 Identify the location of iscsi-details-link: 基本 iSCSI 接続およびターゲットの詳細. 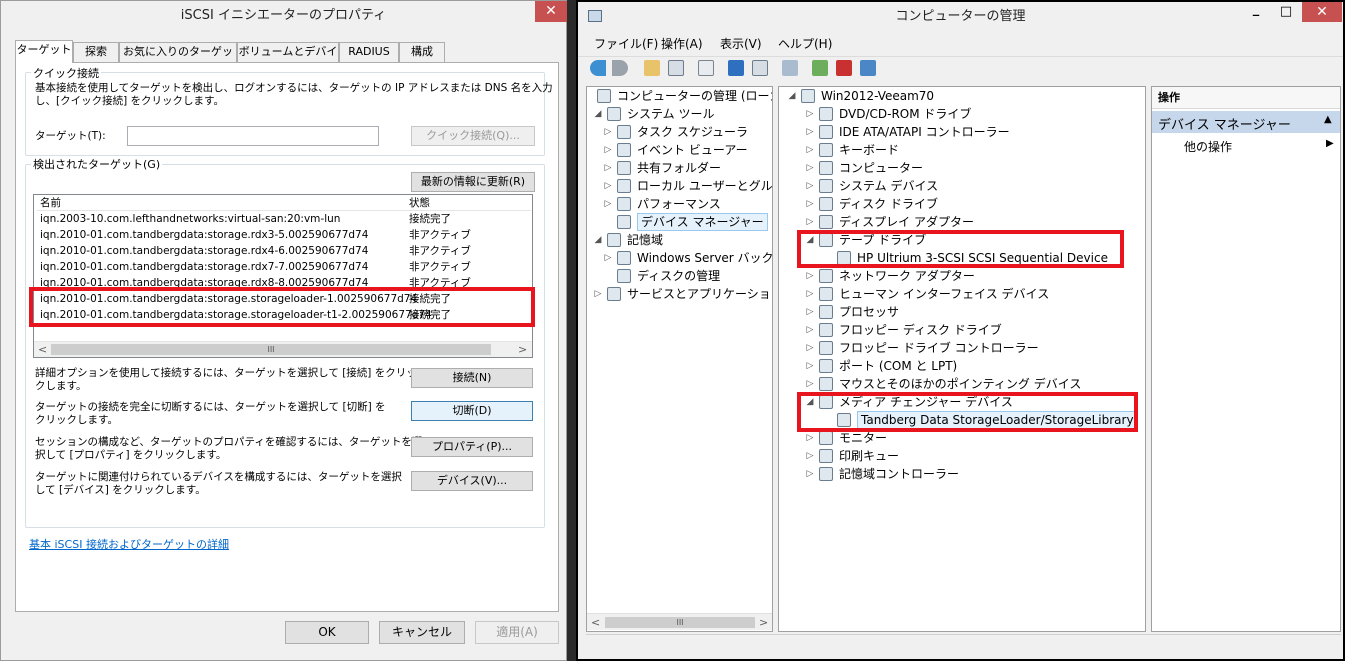
(129, 544).